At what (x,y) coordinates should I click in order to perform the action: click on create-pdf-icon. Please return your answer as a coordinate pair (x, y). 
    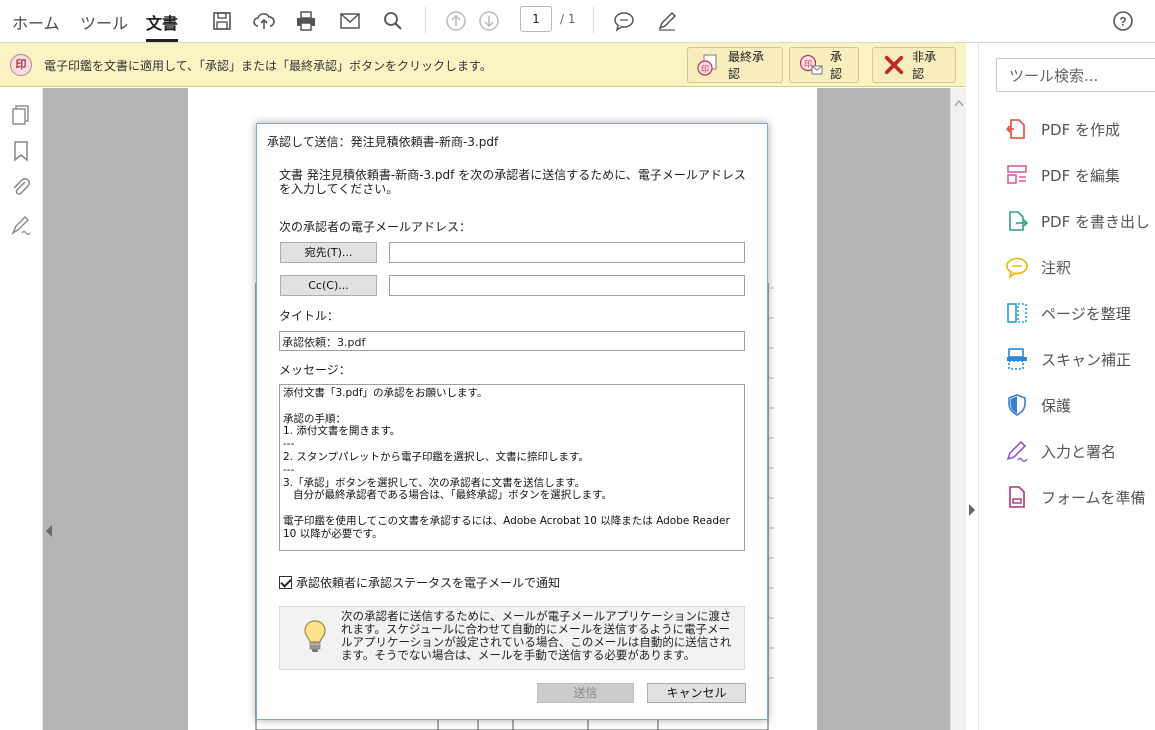
    Looking at the image, I should click on (1017, 129).